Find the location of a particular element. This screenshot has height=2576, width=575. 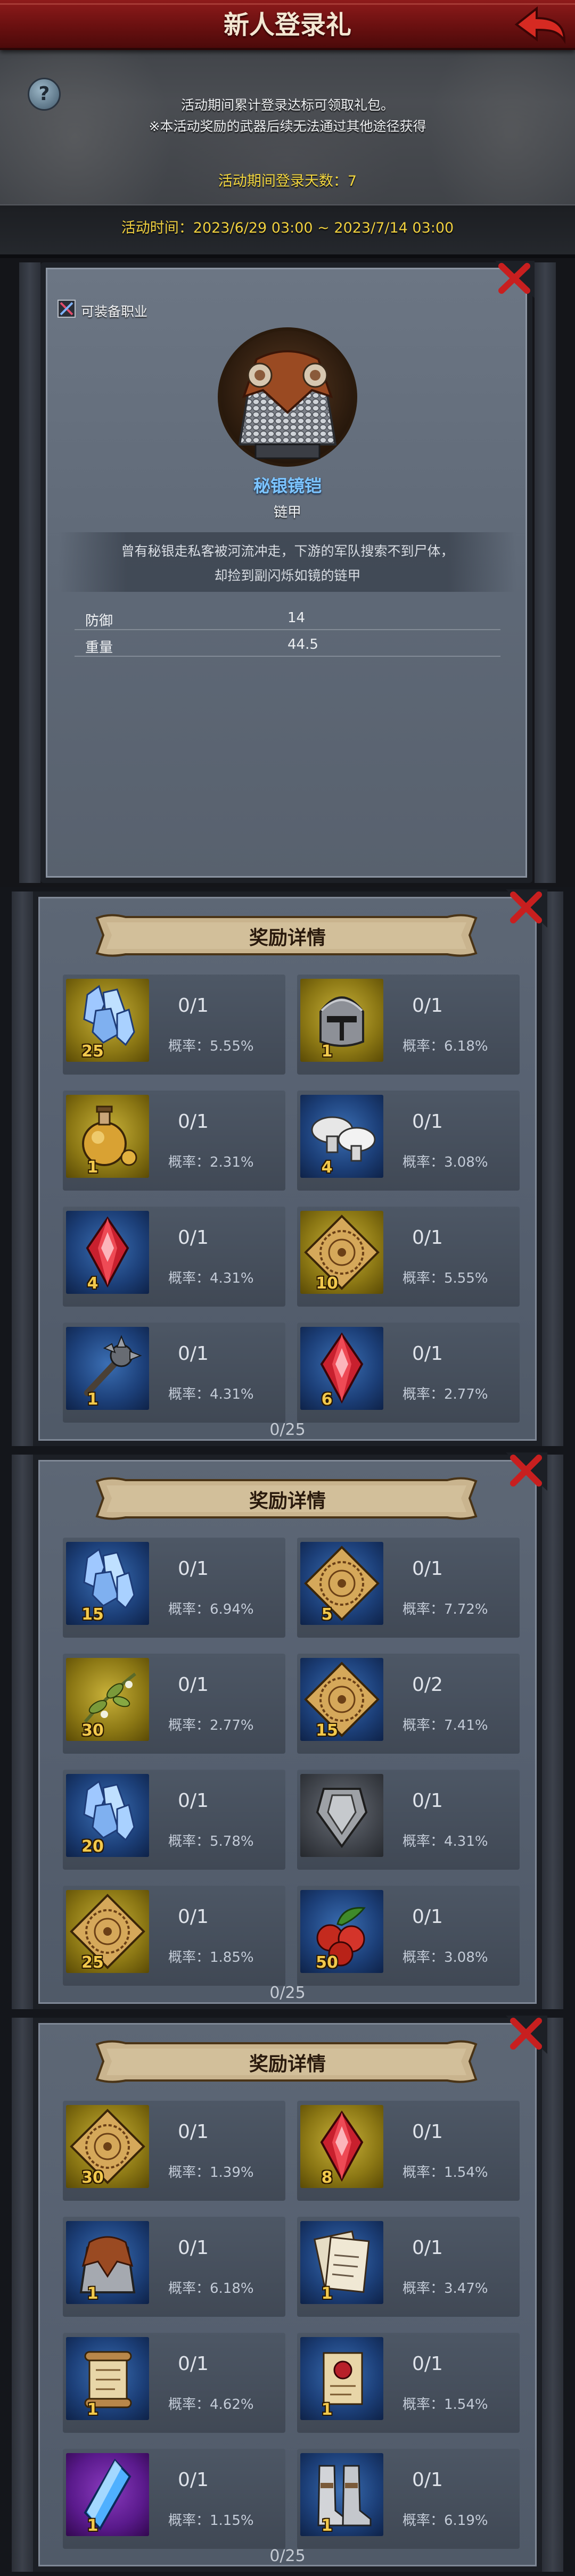

reward-item: 4 0/1 概率：4.31% is located at coordinates (174, 1257).